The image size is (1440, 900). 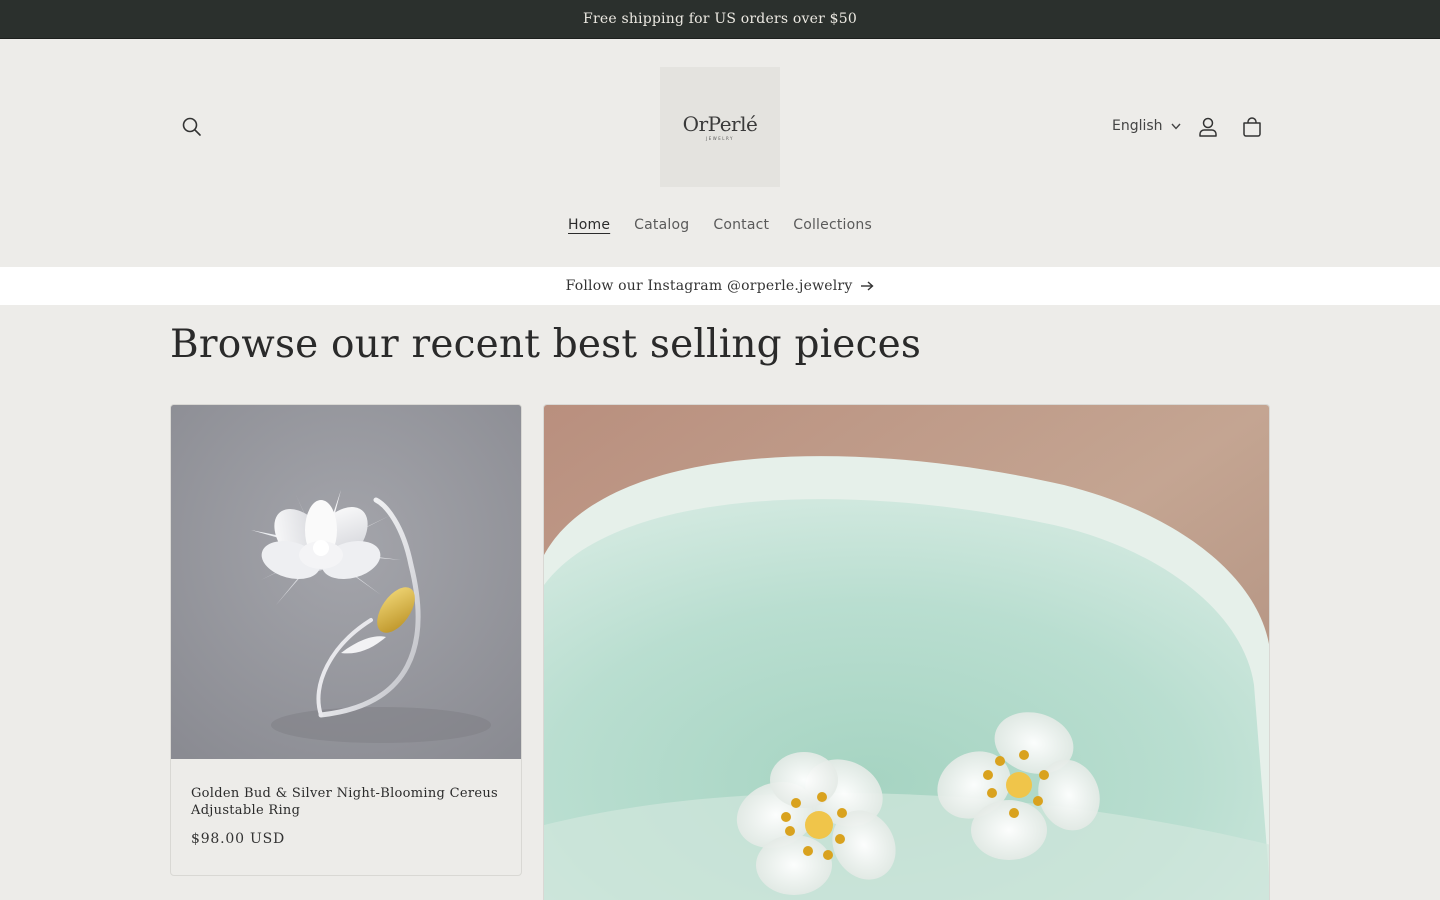 I want to click on ring-image, so click(x=346, y=582).